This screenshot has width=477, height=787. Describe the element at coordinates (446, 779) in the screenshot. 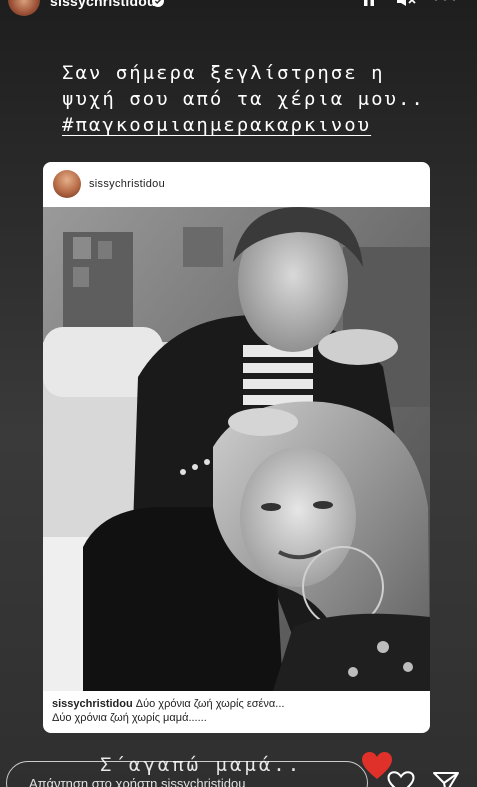

I see `send-icon` at that location.